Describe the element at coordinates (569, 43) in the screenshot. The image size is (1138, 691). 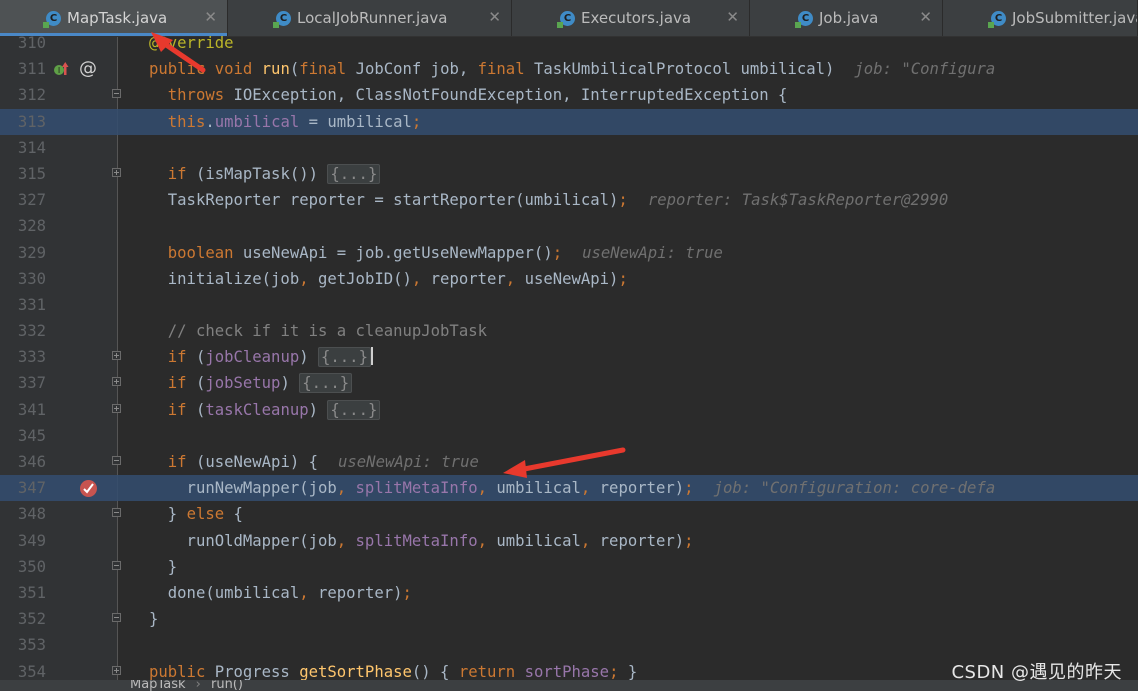
I see `code-line: 310 @Override` at that location.